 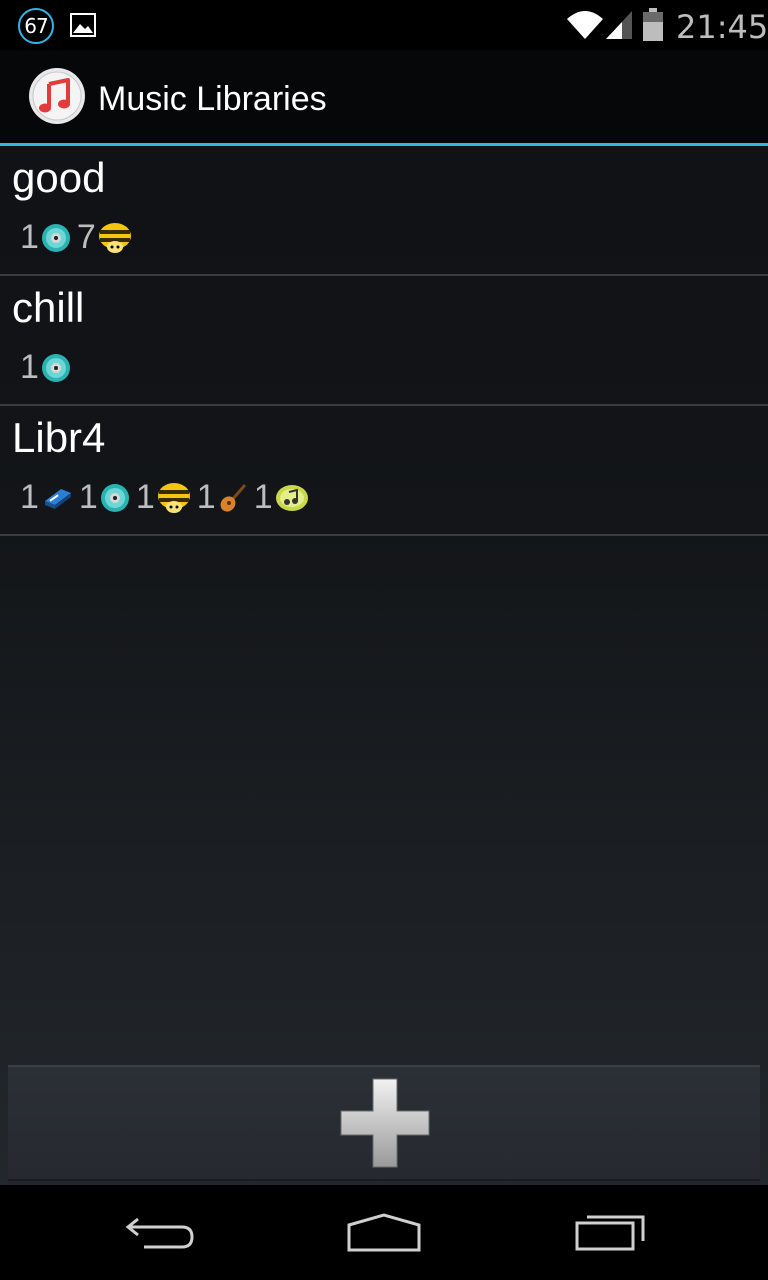 I want to click on home-icon, so click(x=384, y=1233).